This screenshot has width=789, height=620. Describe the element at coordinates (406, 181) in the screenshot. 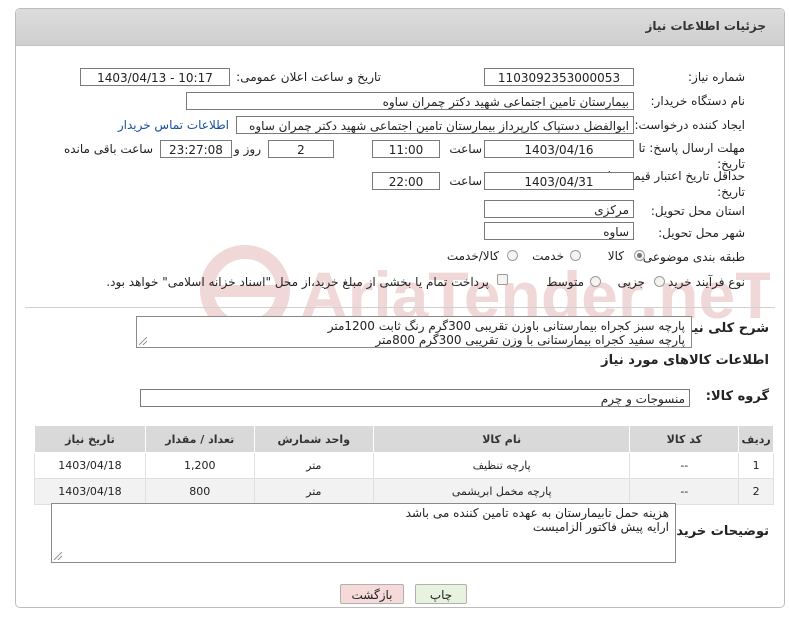

I see `validity-time-field: 22:00` at that location.